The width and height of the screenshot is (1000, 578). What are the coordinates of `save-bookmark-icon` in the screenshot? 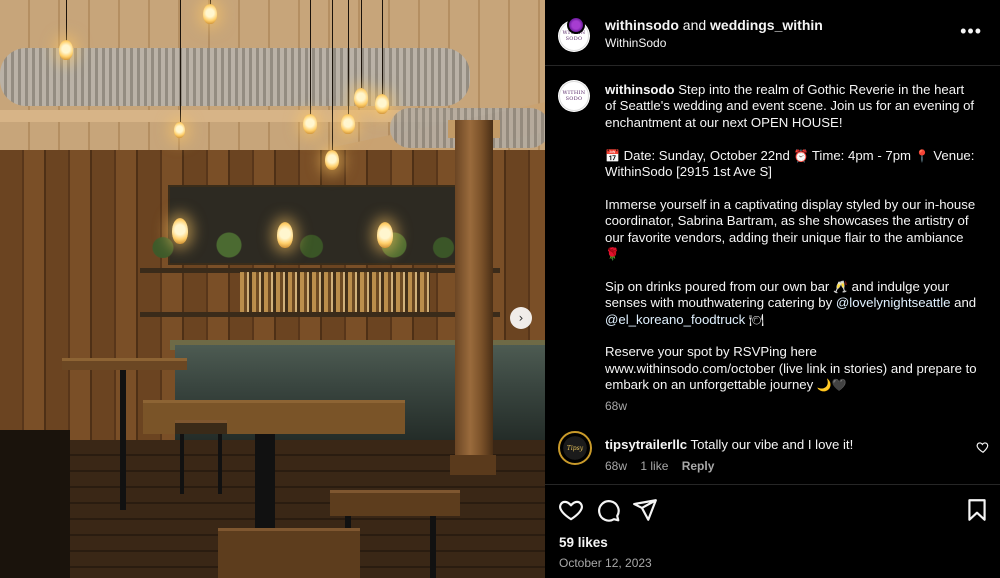 It's located at (977, 510).